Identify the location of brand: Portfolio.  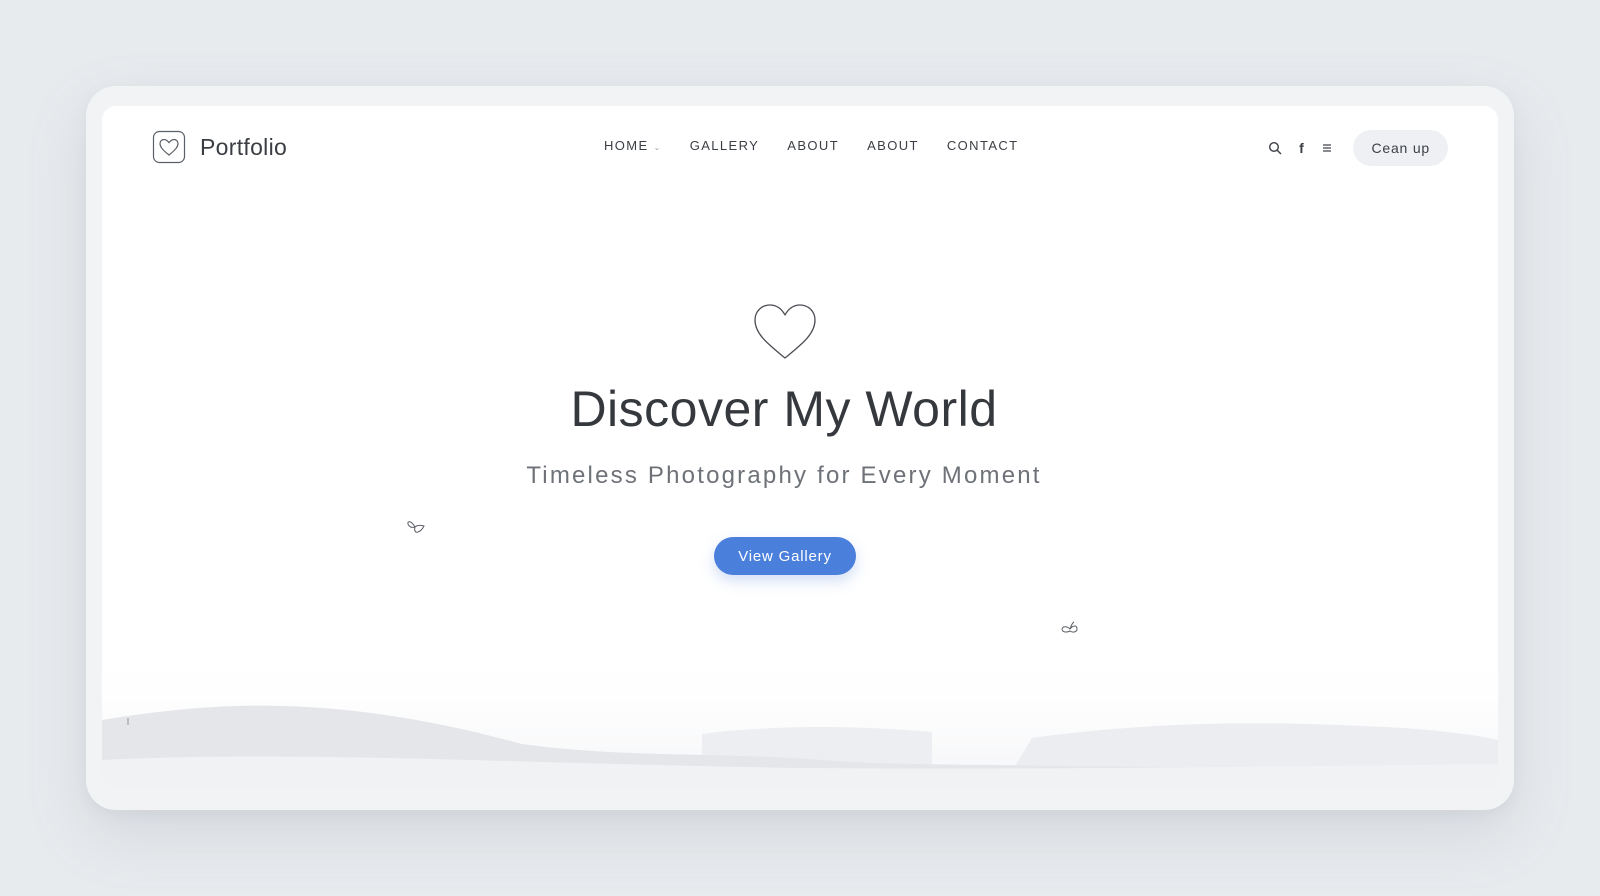
(219, 147).